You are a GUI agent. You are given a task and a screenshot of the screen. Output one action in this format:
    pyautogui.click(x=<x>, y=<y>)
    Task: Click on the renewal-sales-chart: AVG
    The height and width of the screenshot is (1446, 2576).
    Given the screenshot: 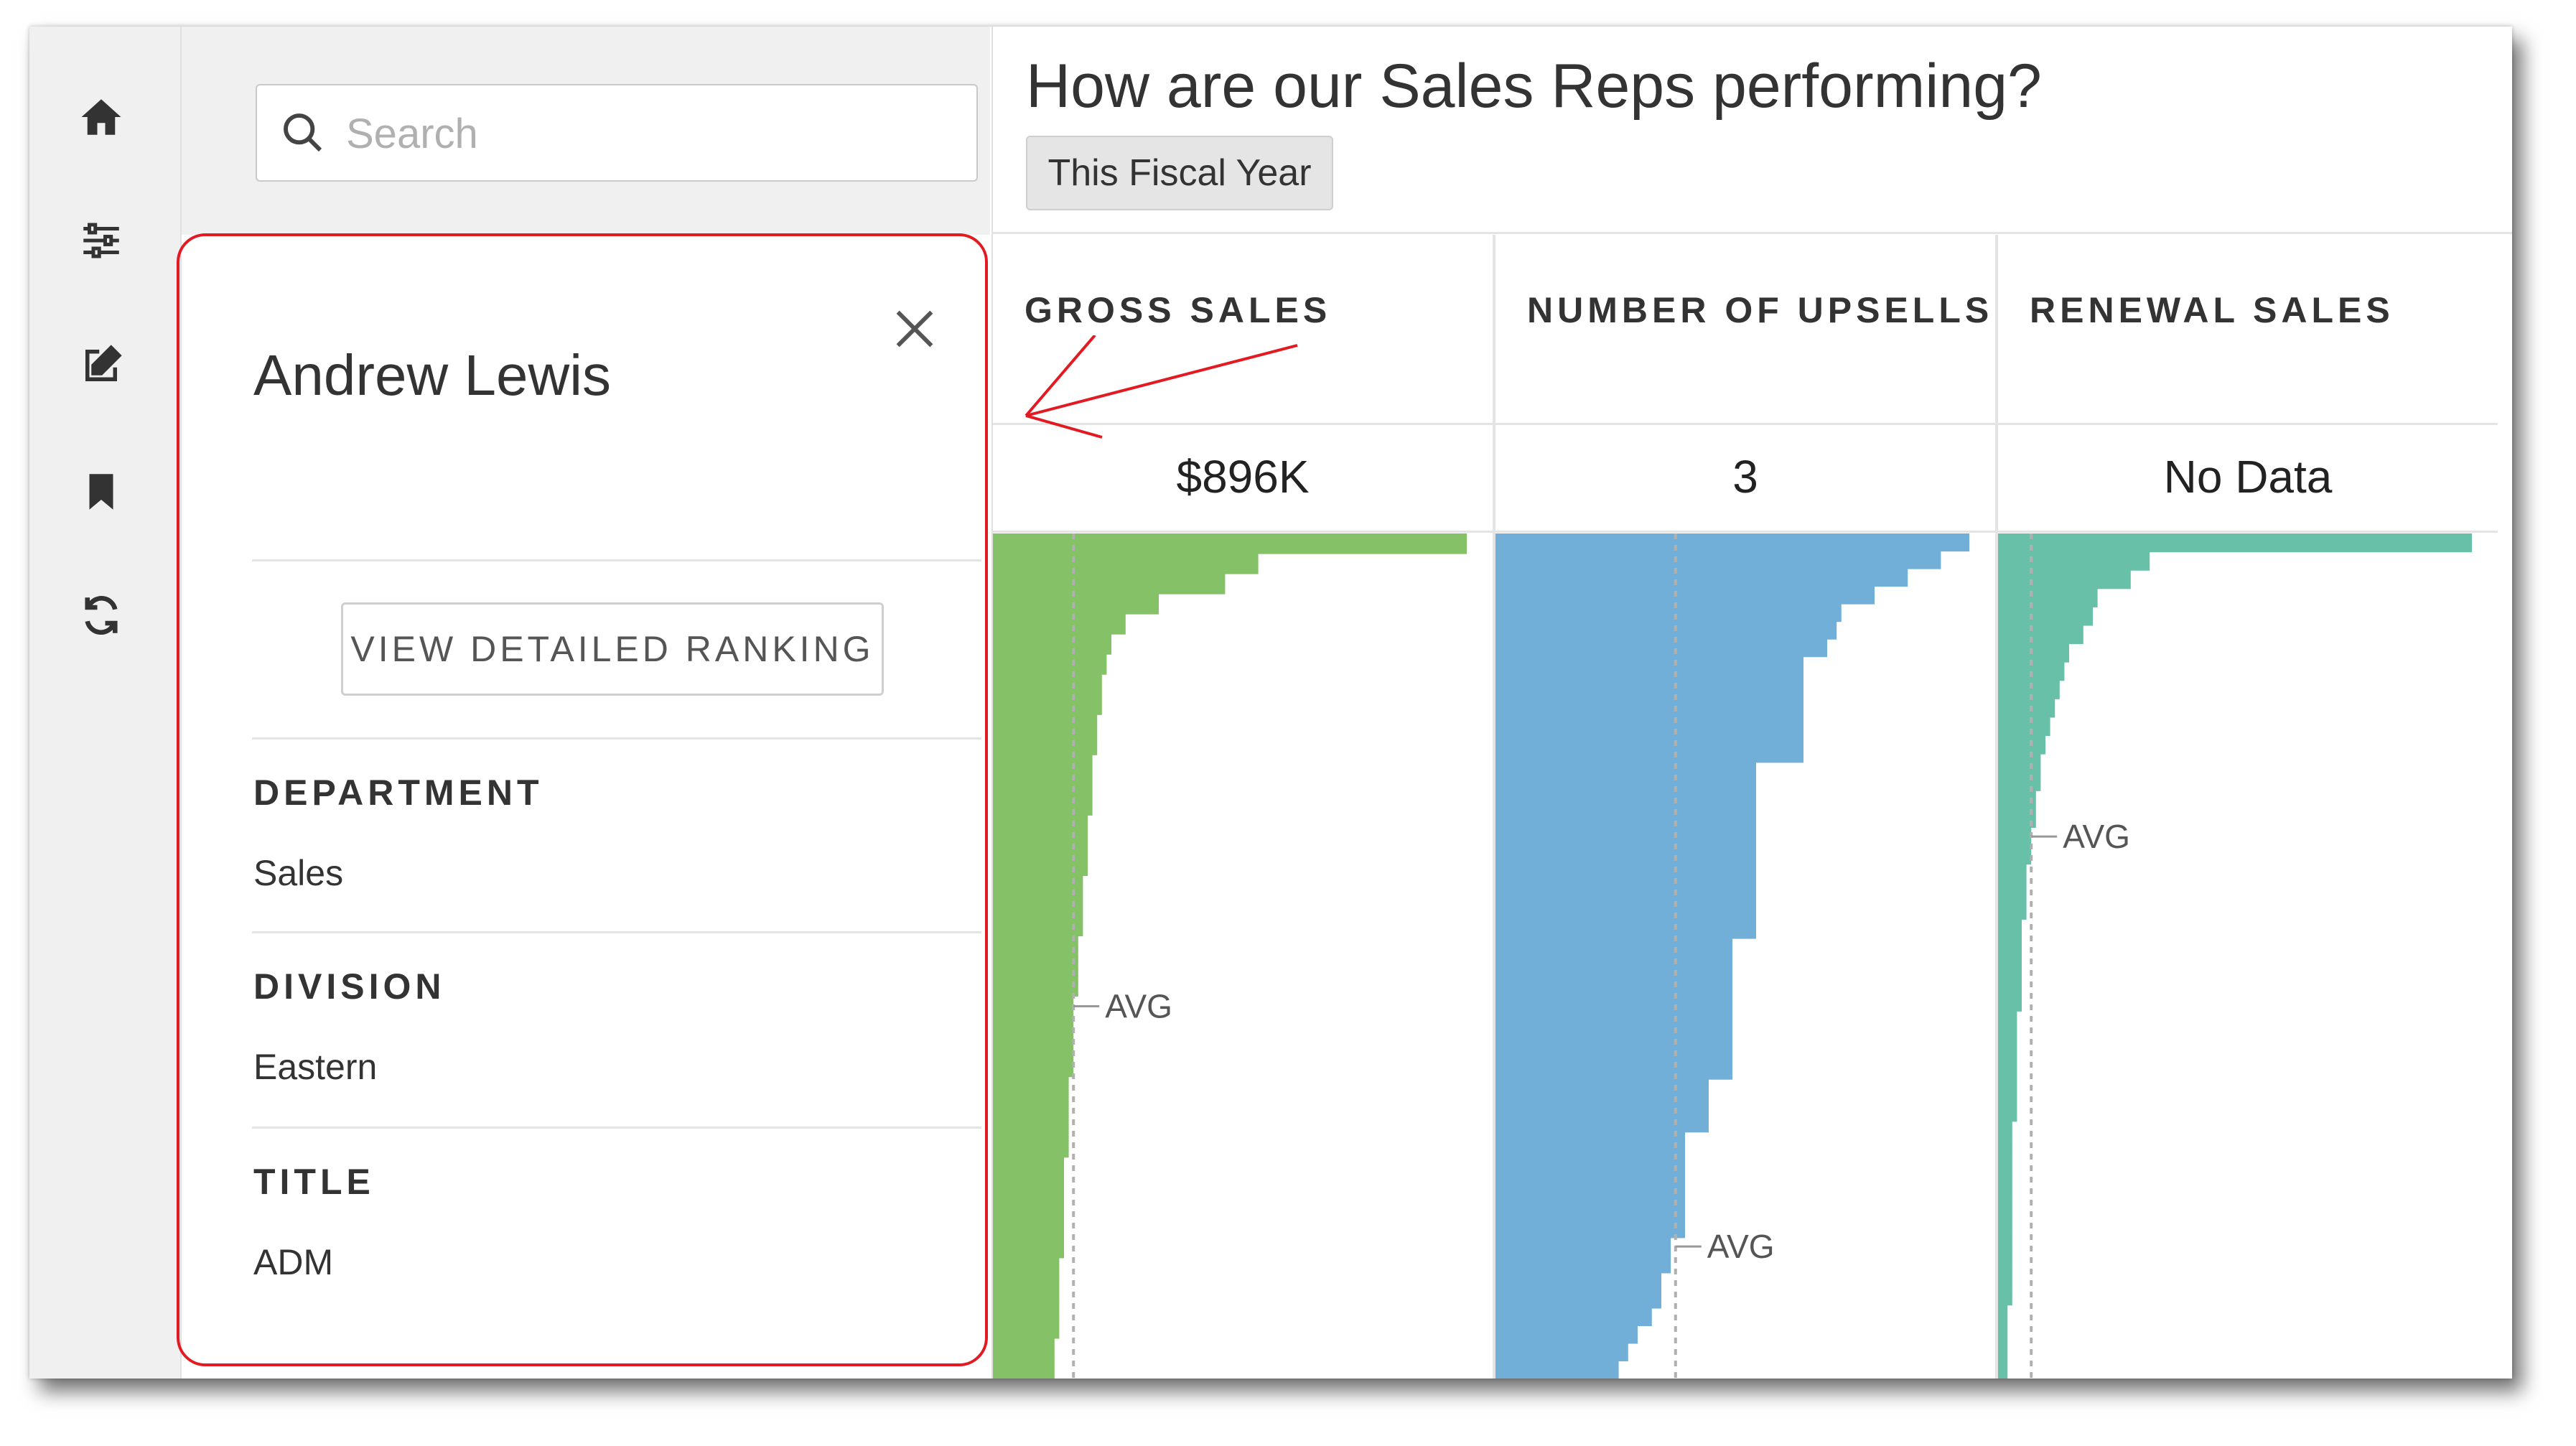 What is the action you would take?
    pyautogui.click(x=2248, y=956)
    